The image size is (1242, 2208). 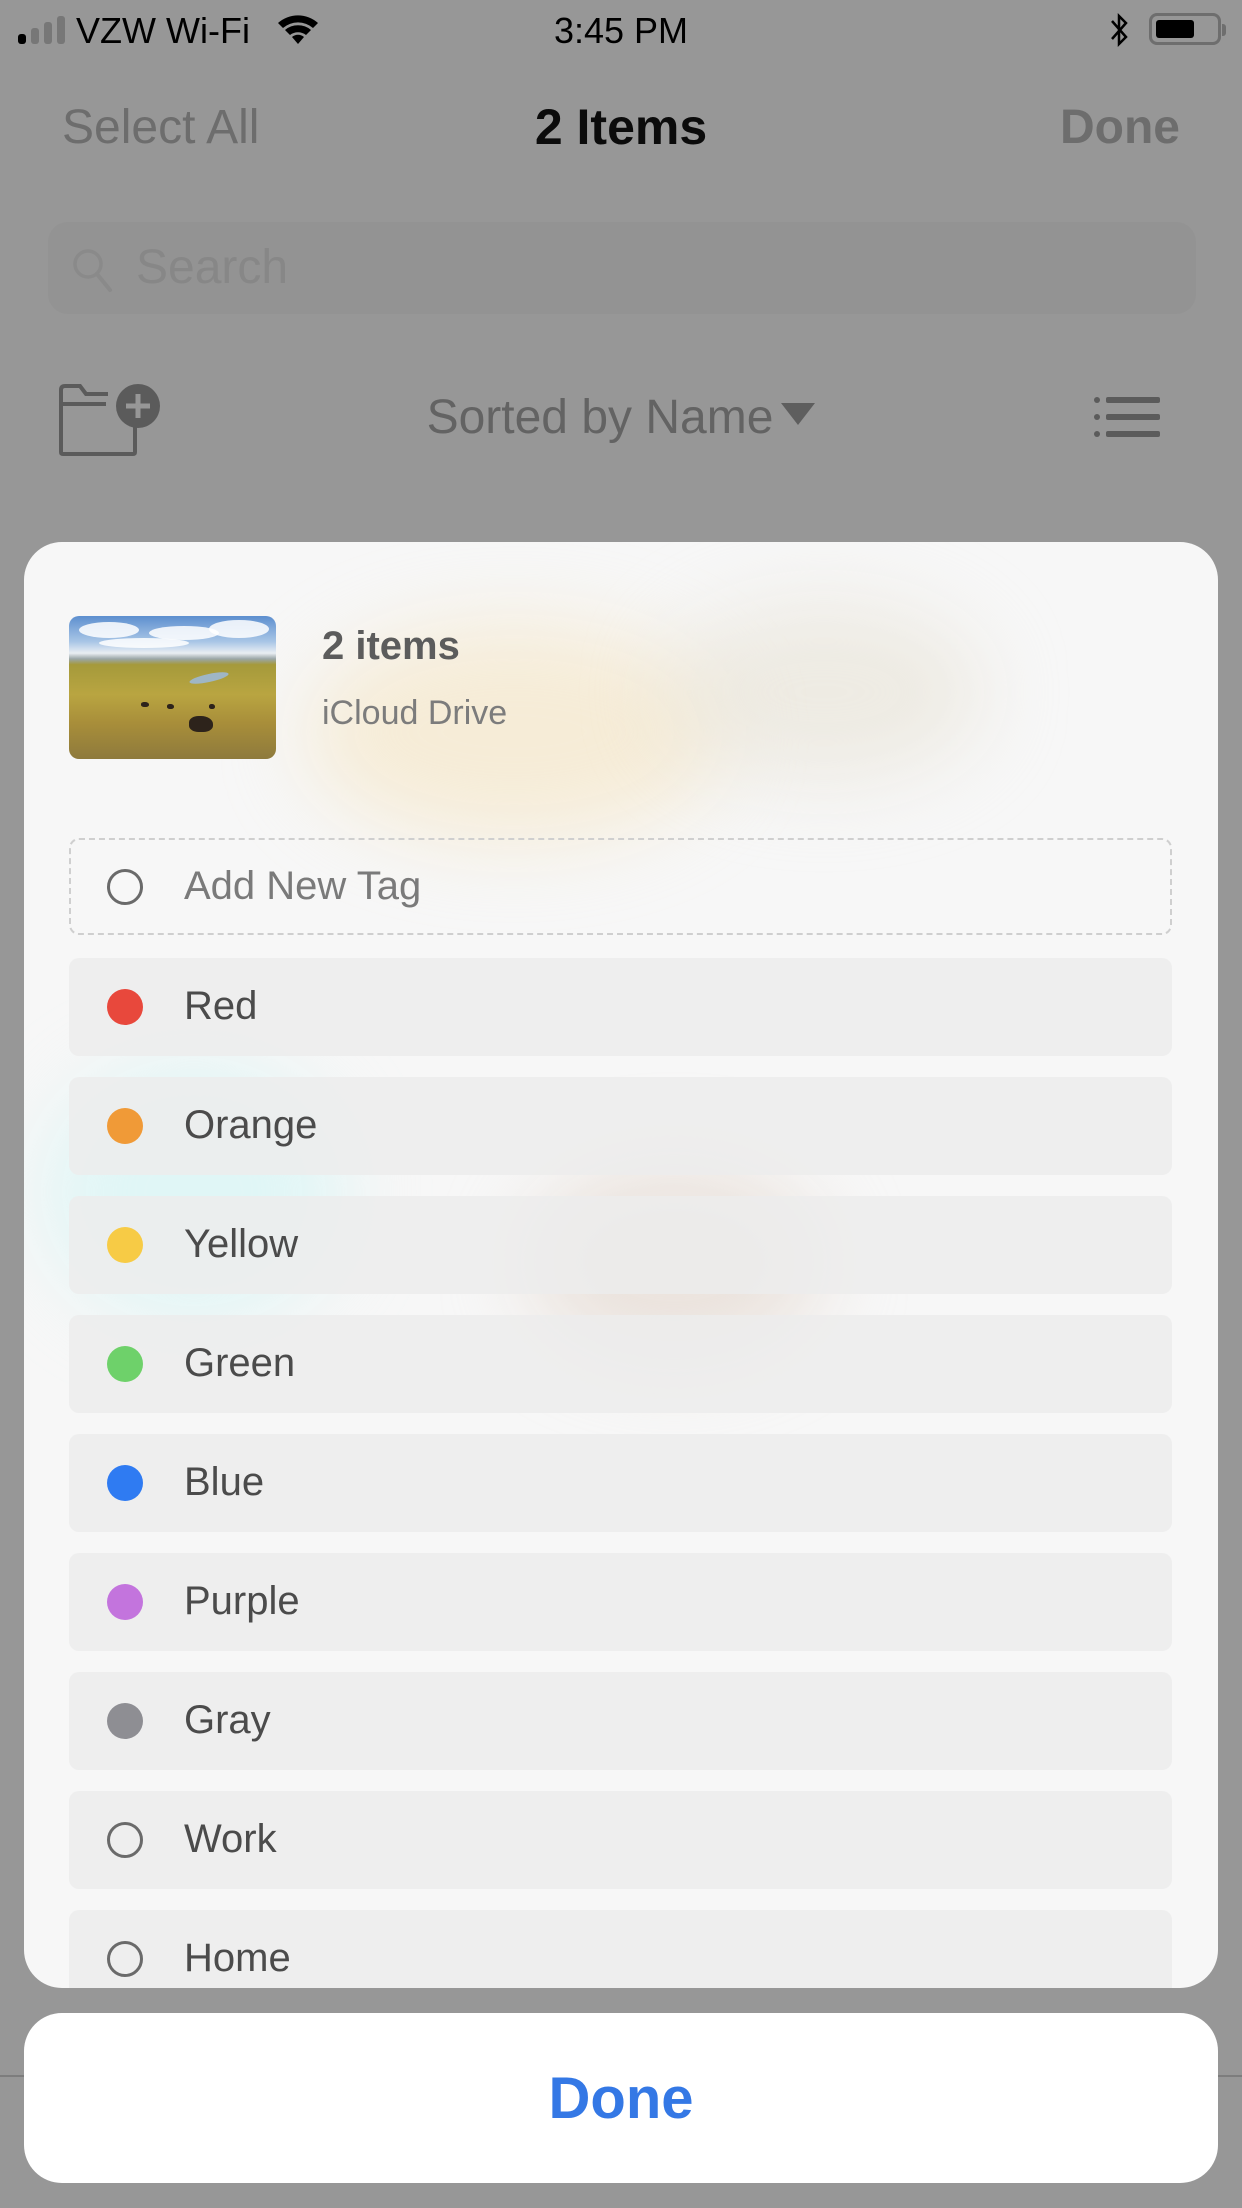 I want to click on tag-row-red: Red, so click(x=620, y=1007).